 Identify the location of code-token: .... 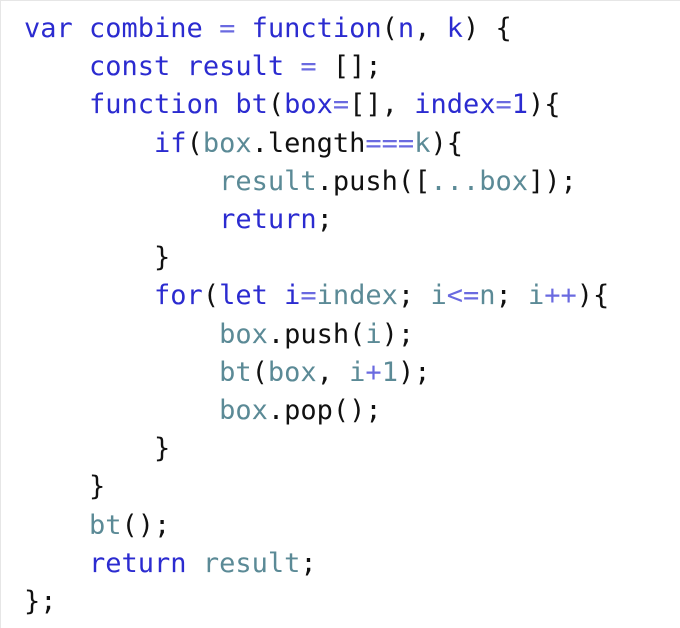
(455, 181).